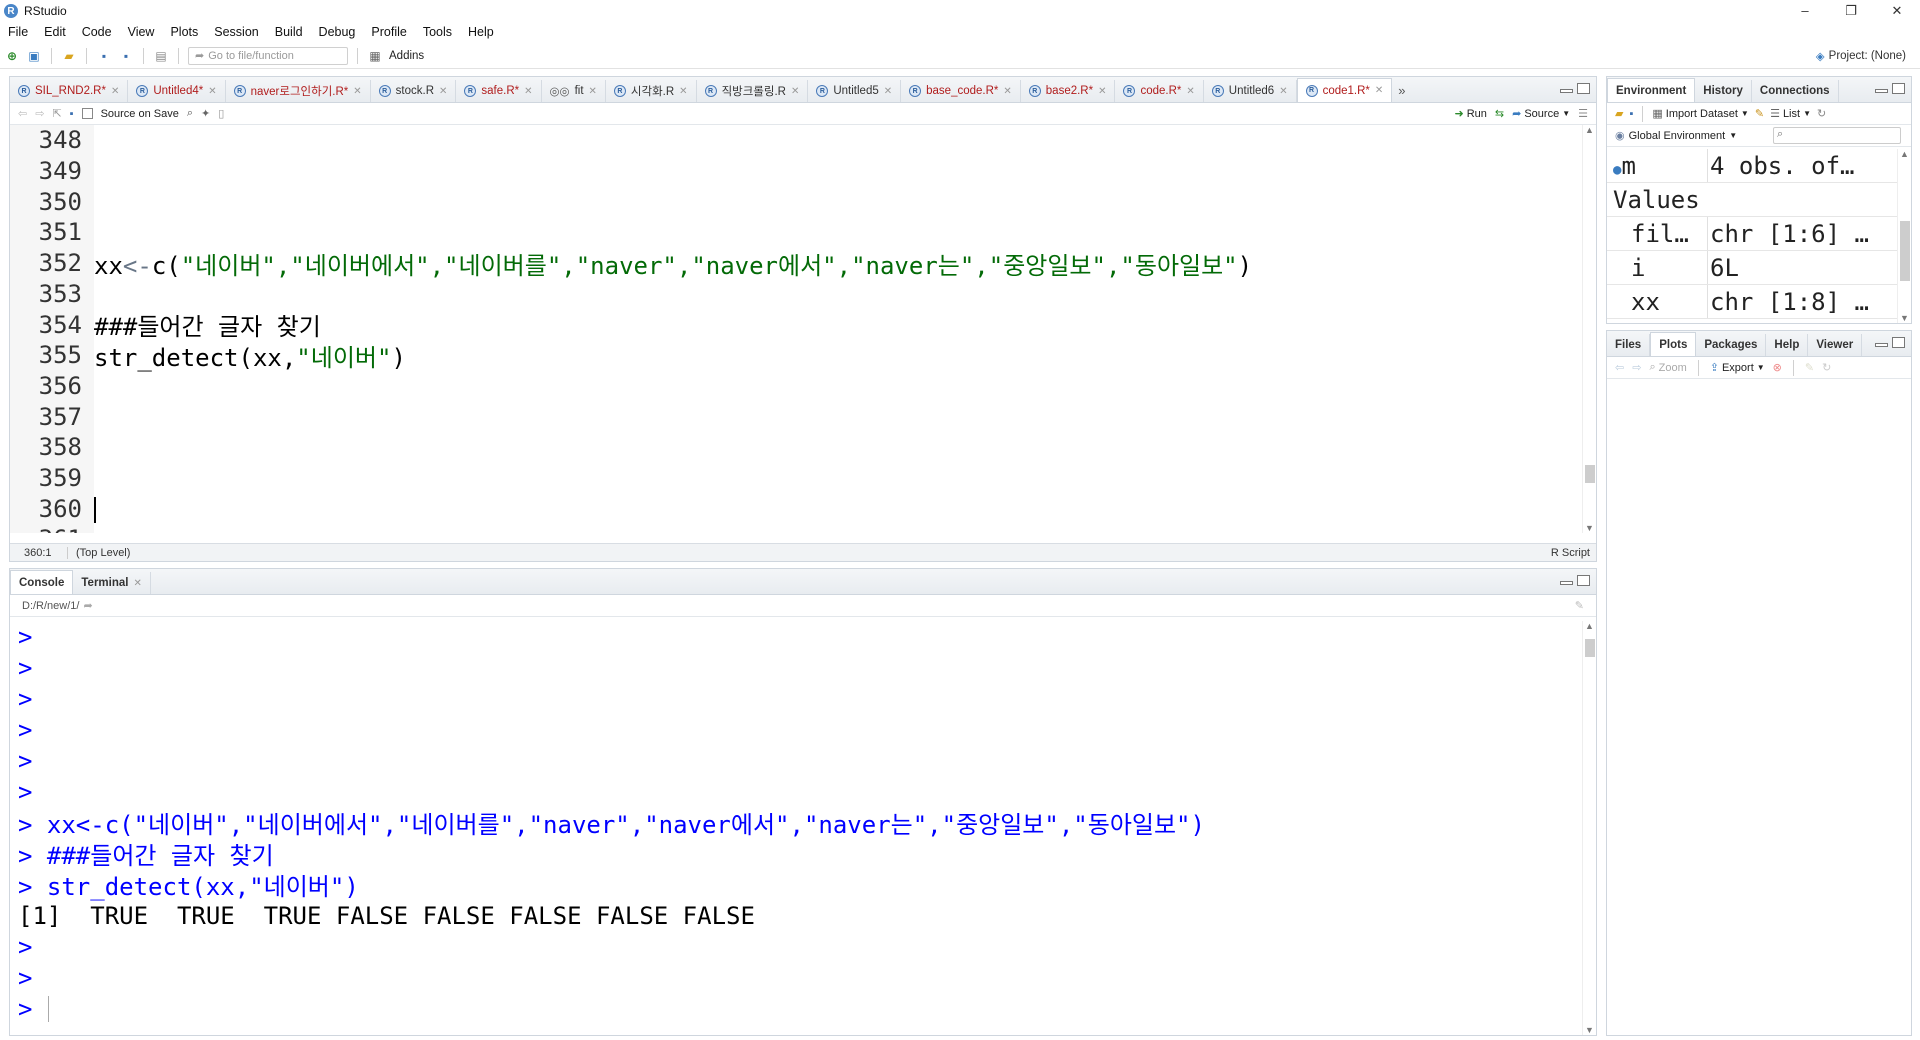 The height and width of the screenshot is (1040, 1920). I want to click on rerun-icon: ⇆, so click(1499, 113).